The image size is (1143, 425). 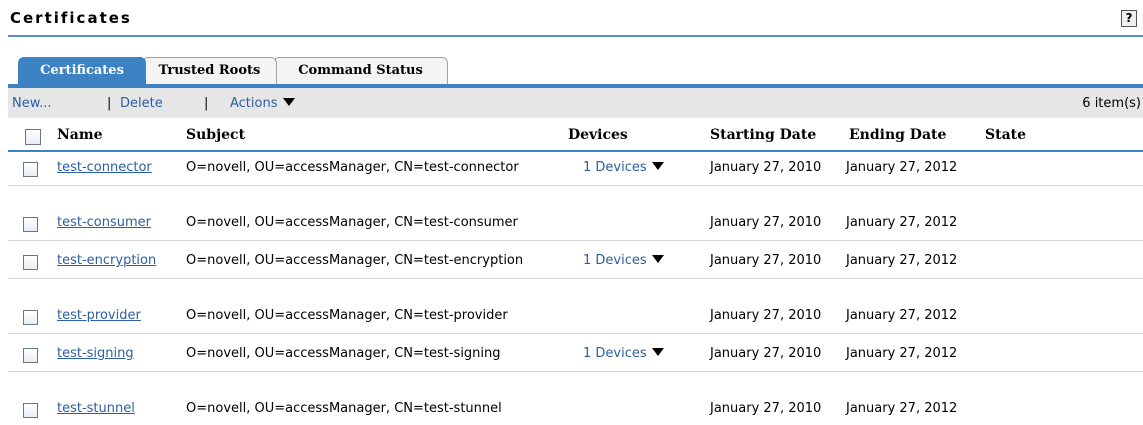 What do you see at coordinates (1111, 103) in the screenshot?
I see `item-count: 6 item(s)` at bounding box center [1111, 103].